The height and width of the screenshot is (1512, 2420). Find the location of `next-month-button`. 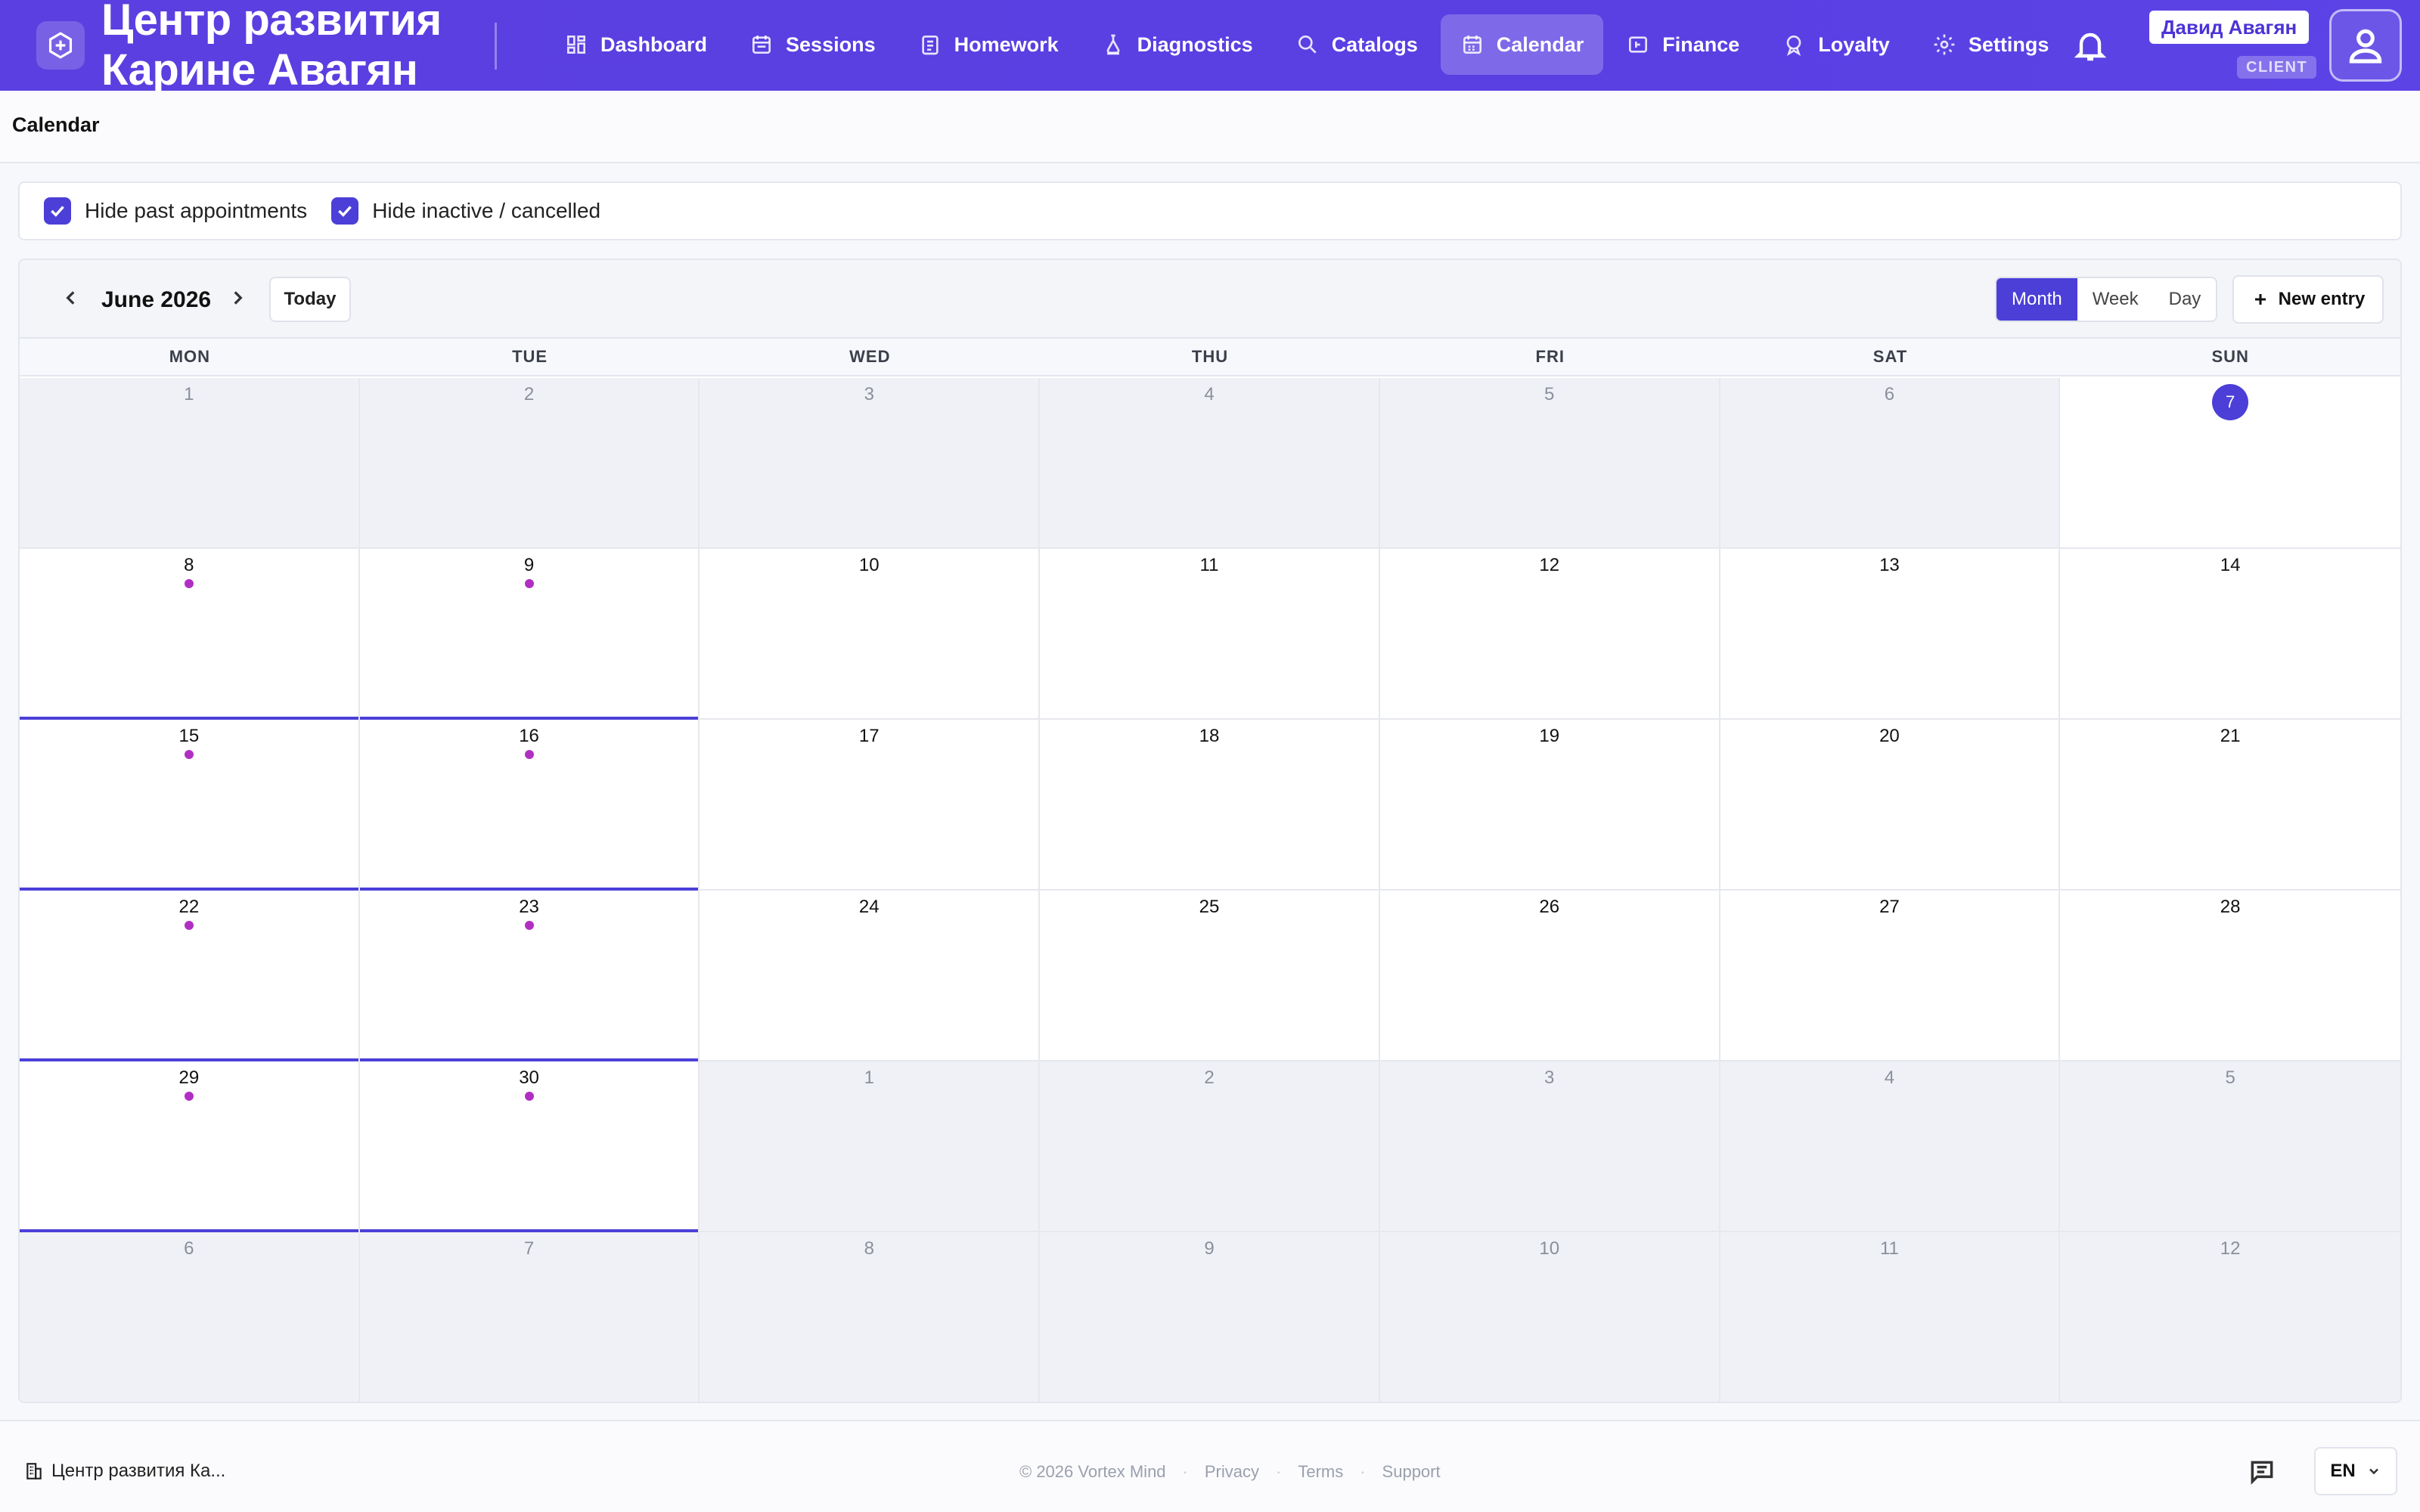

next-month-button is located at coordinates (237, 298).